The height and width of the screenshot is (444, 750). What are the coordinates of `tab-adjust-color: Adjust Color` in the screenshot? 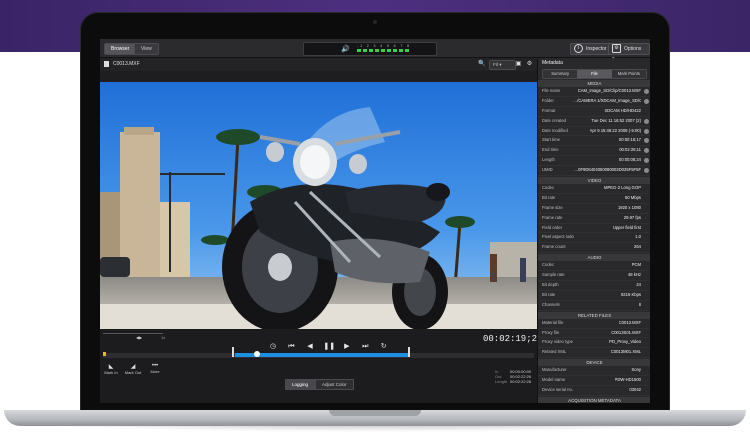 It's located at (334, 384).